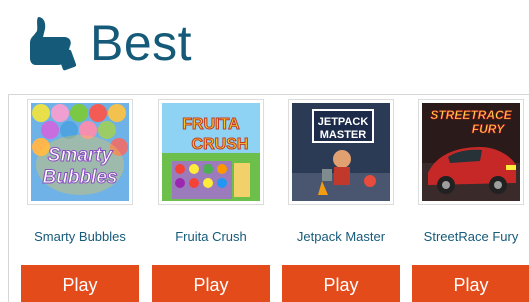 This screenshot has width=529, height=302. I want to click on section-title: Best, so click(141, 43).